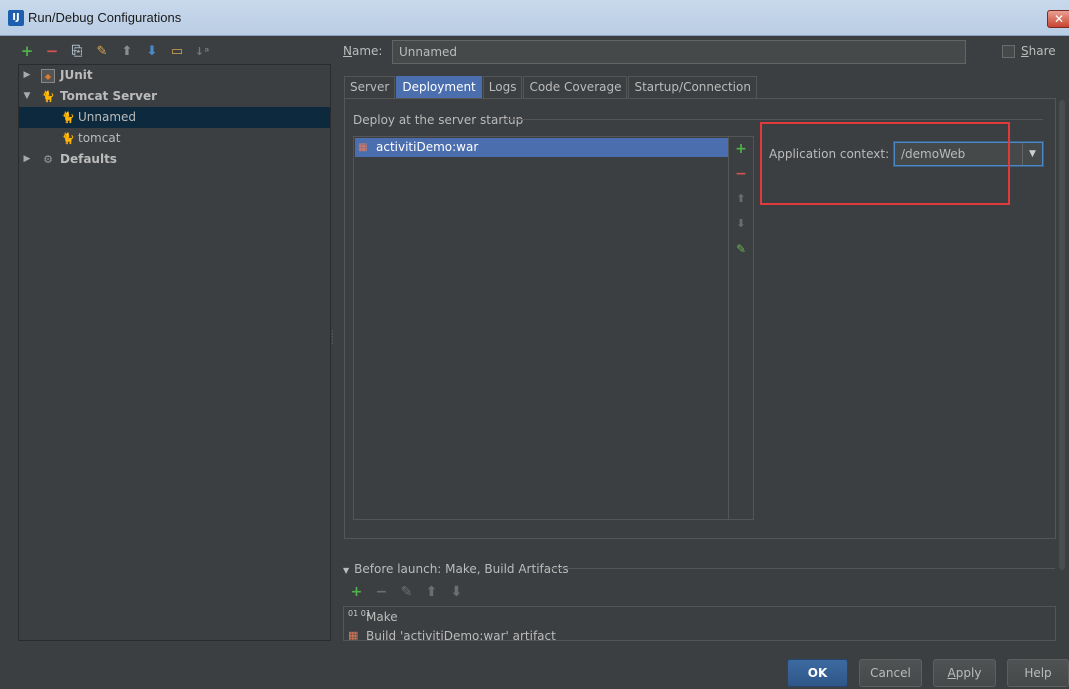 This screenshot has height=689, width=1069. I want to click on before-launch-header: ▼ Before launch: Make, Build Artifacts, so click(456, 569).